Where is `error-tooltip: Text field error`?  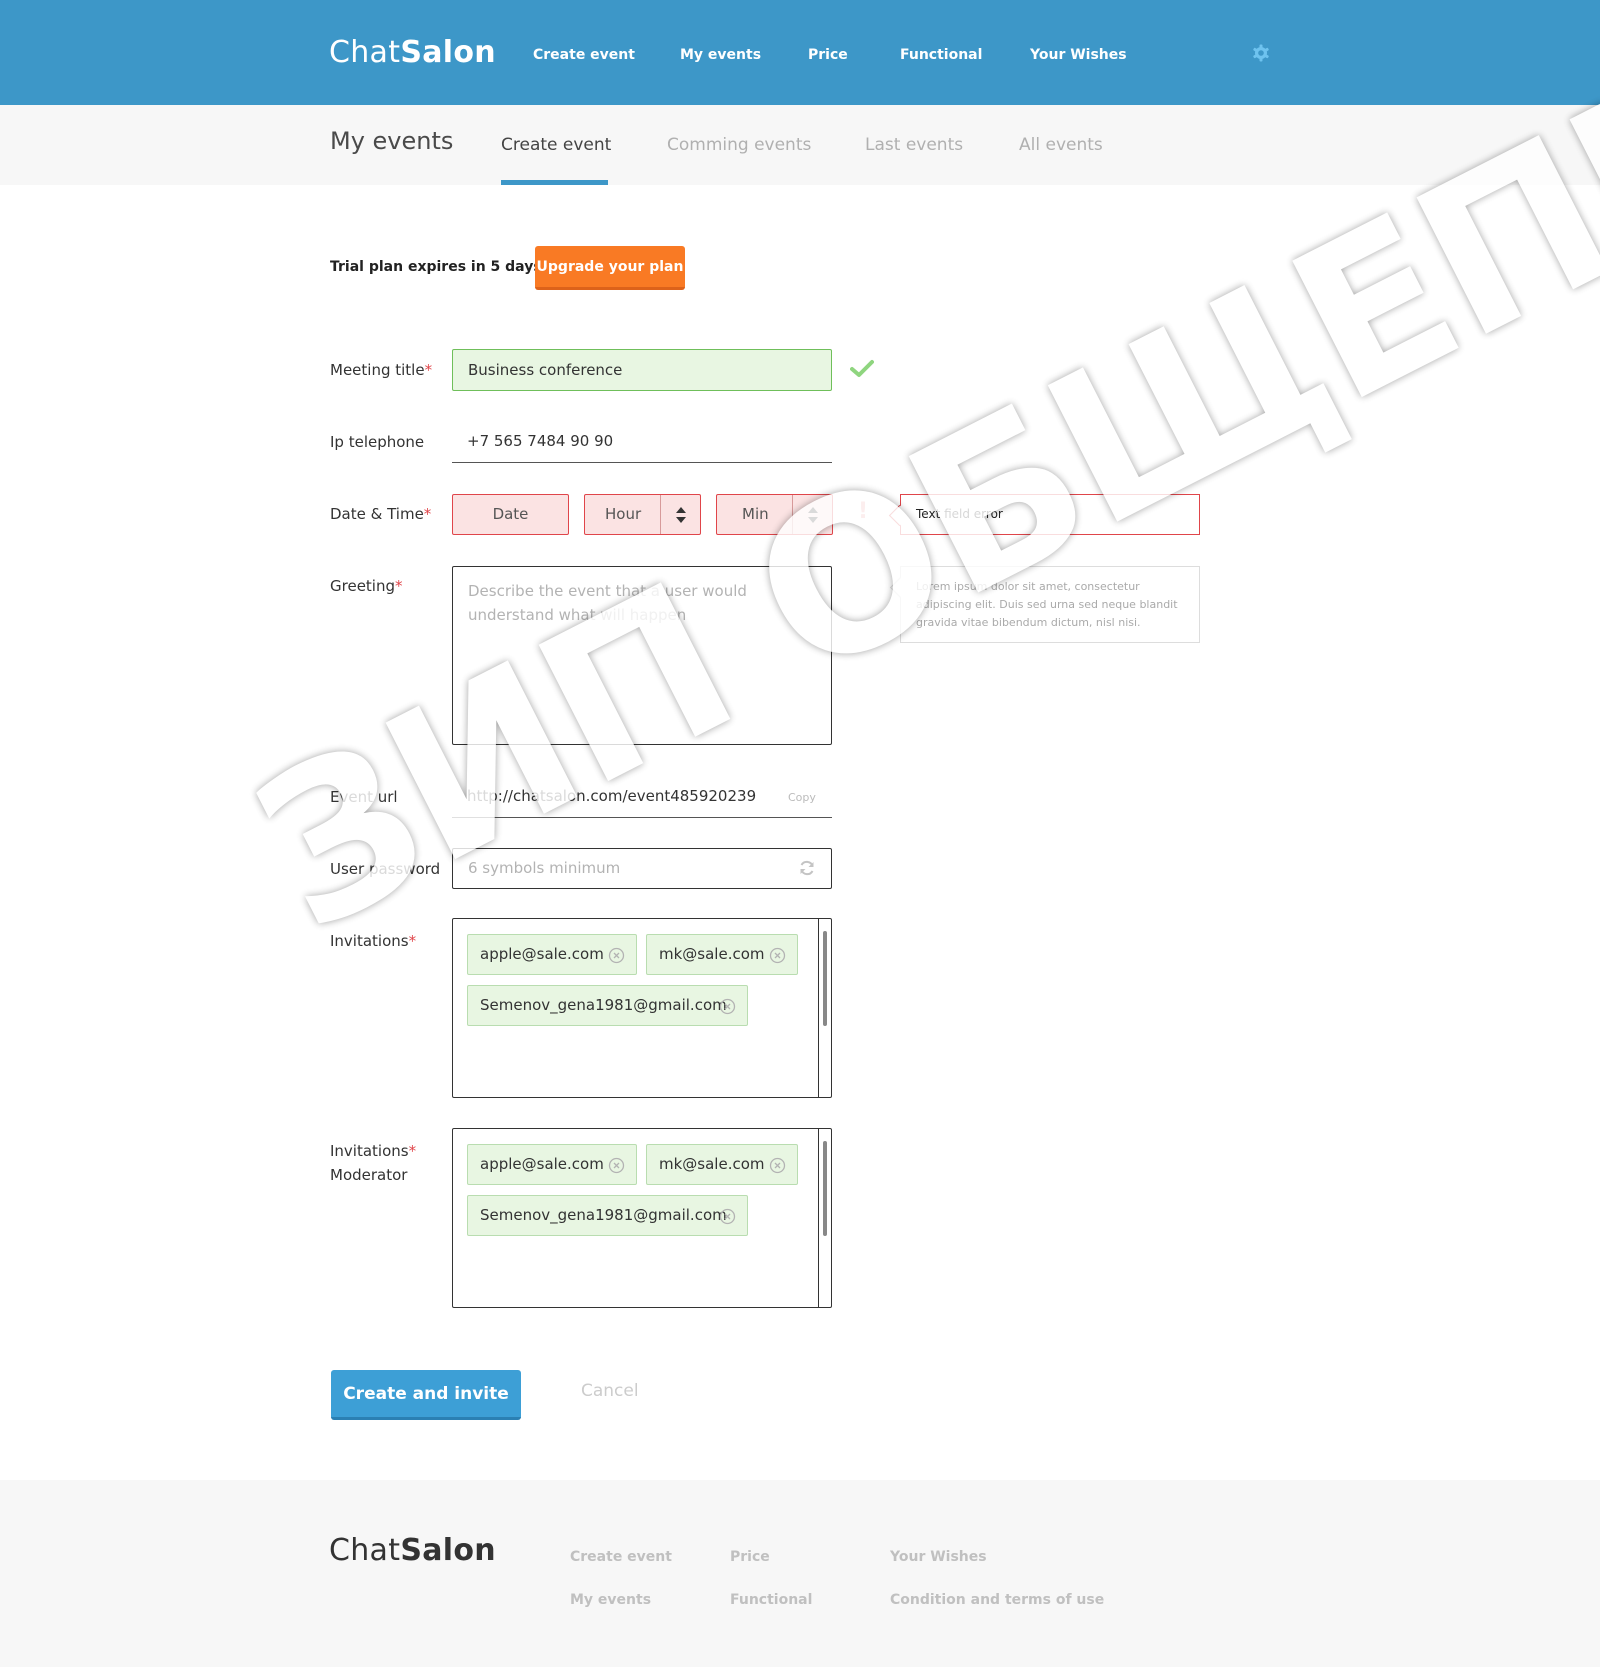 error-tooltip: Text field error is located at coordinates (1050, 514).